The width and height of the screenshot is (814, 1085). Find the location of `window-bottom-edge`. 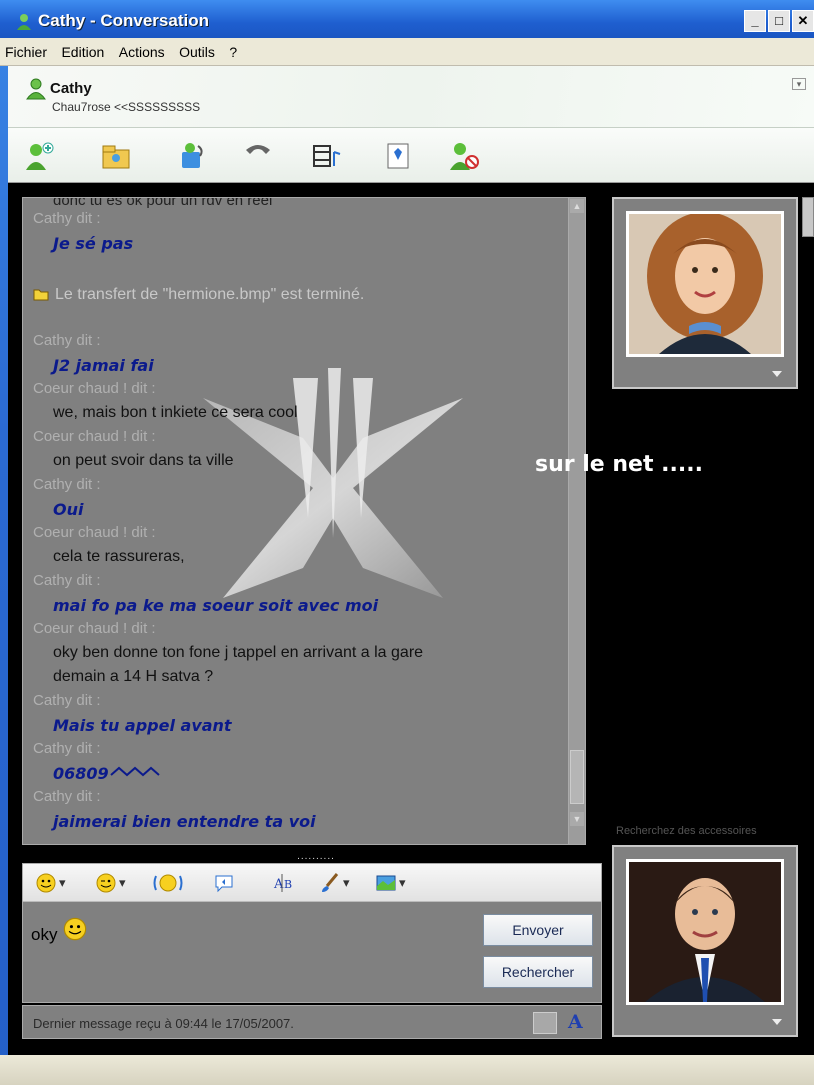

window-bottom-edge is located at coordinates (407, 1070).